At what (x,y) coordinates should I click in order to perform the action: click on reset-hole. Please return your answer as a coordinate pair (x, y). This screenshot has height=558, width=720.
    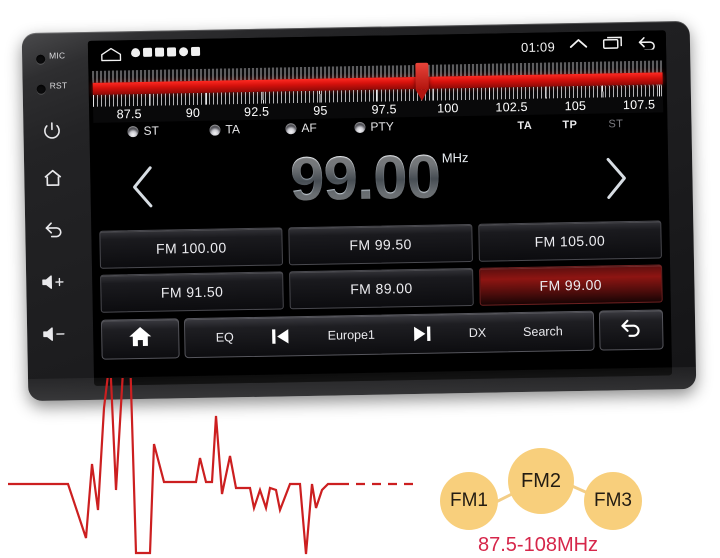
    Looking at the image, I should click on (41, 89).